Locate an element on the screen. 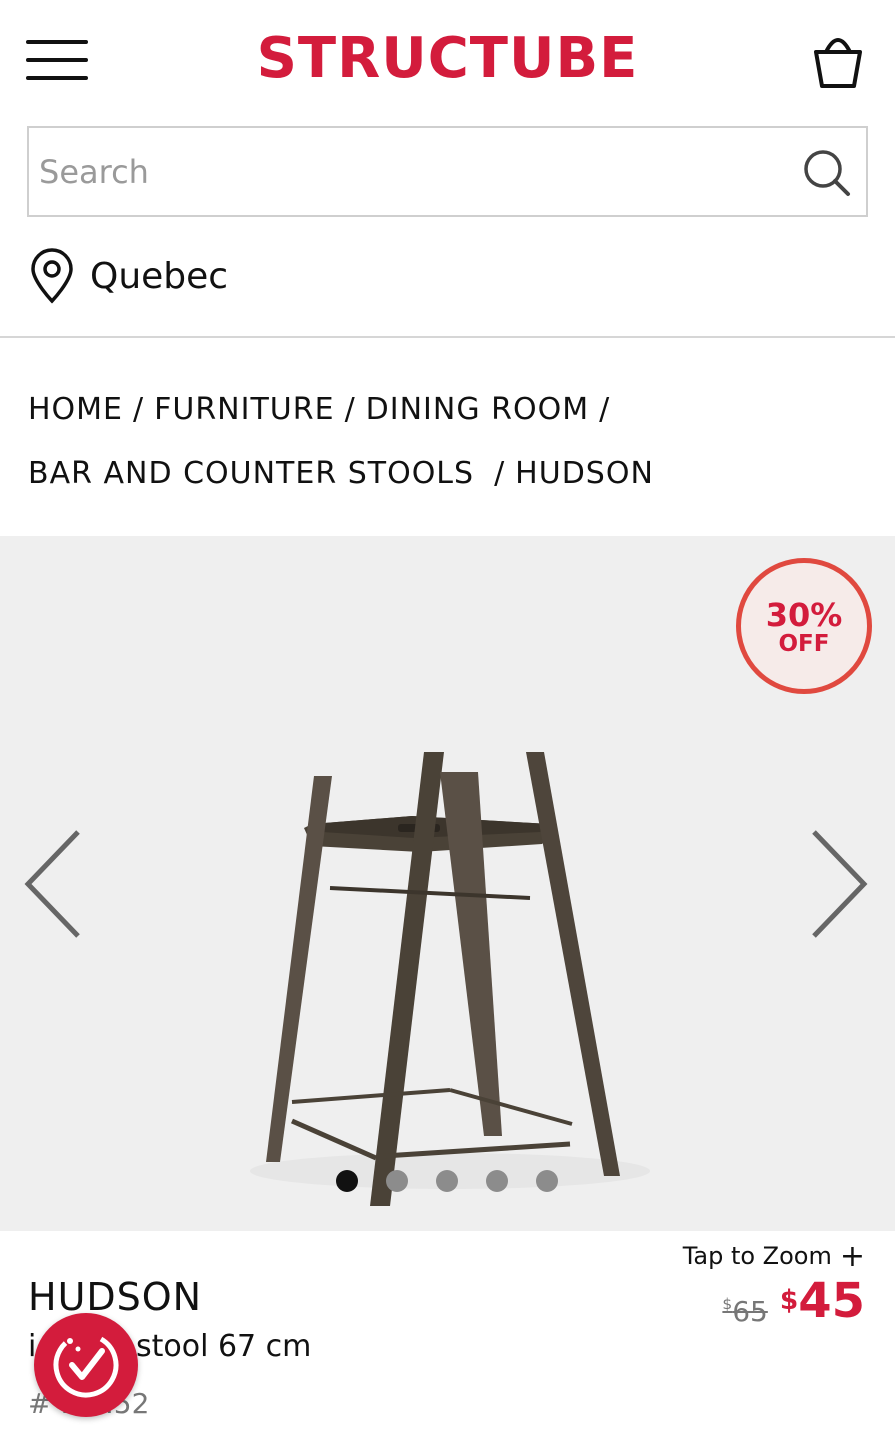  price-block: $65 $45 is located at coordinates (793, 1302).